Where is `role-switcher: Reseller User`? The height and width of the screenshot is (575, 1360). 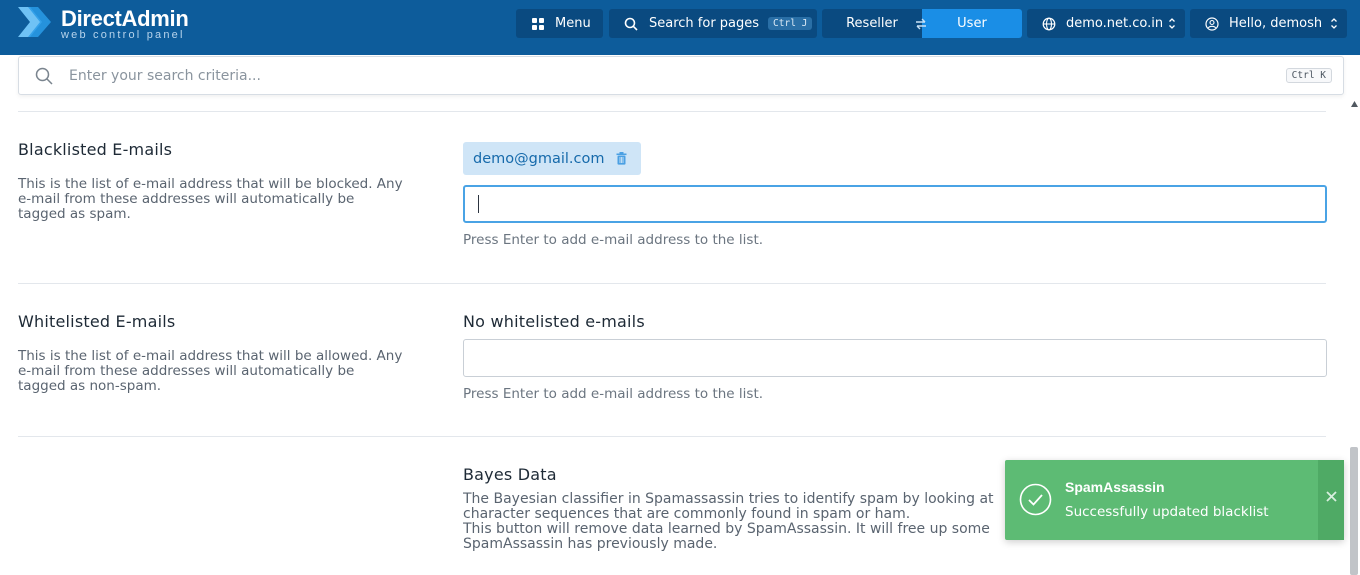 role-switcher: Reseller User is located at coordinates (922, 23).